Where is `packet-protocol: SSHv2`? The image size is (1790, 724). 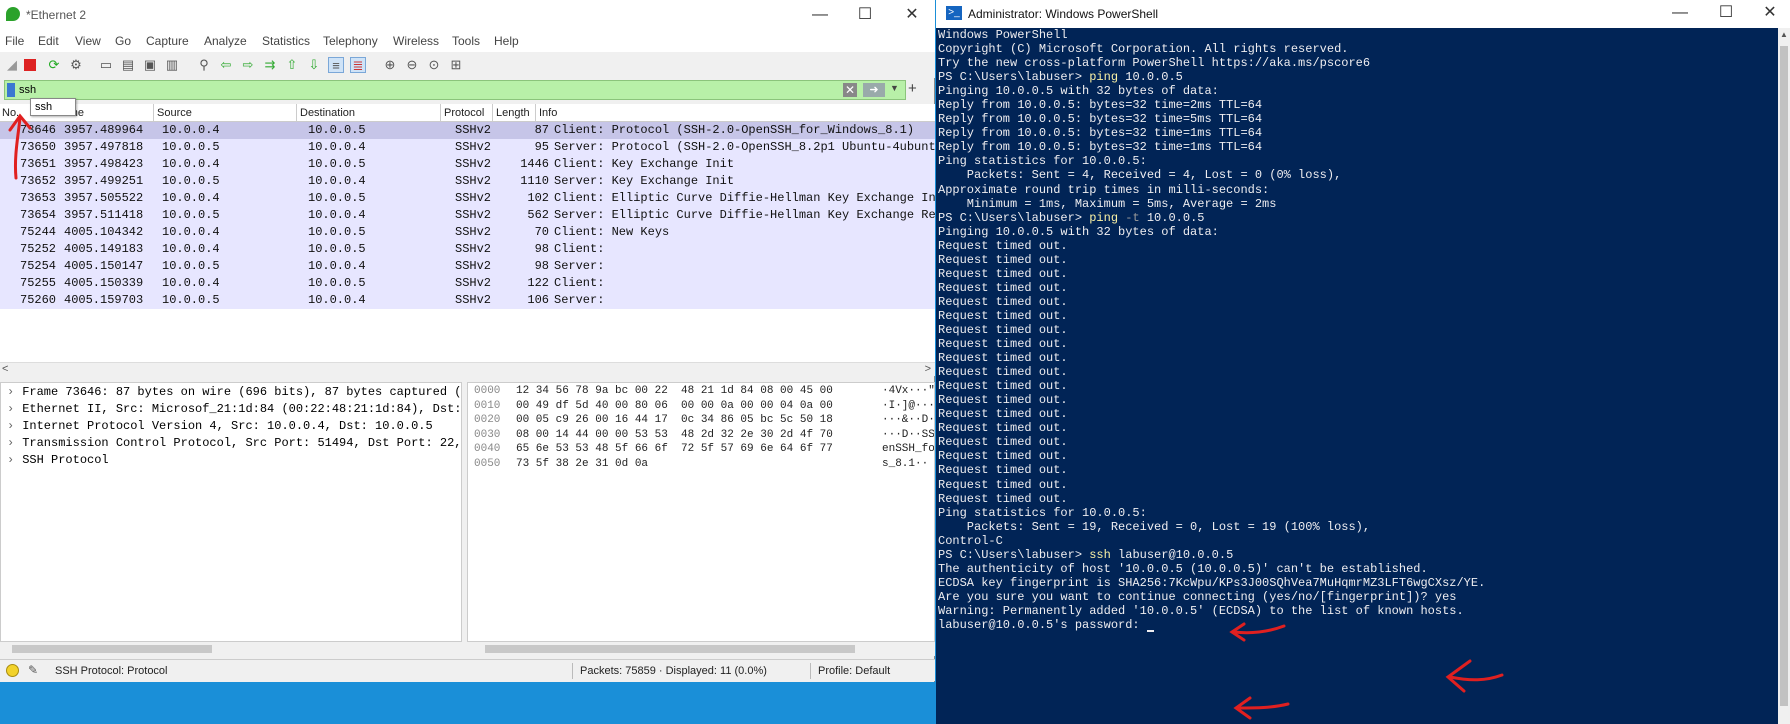 packet-protocol: SSHv2 is located at coordinates (473, 266).